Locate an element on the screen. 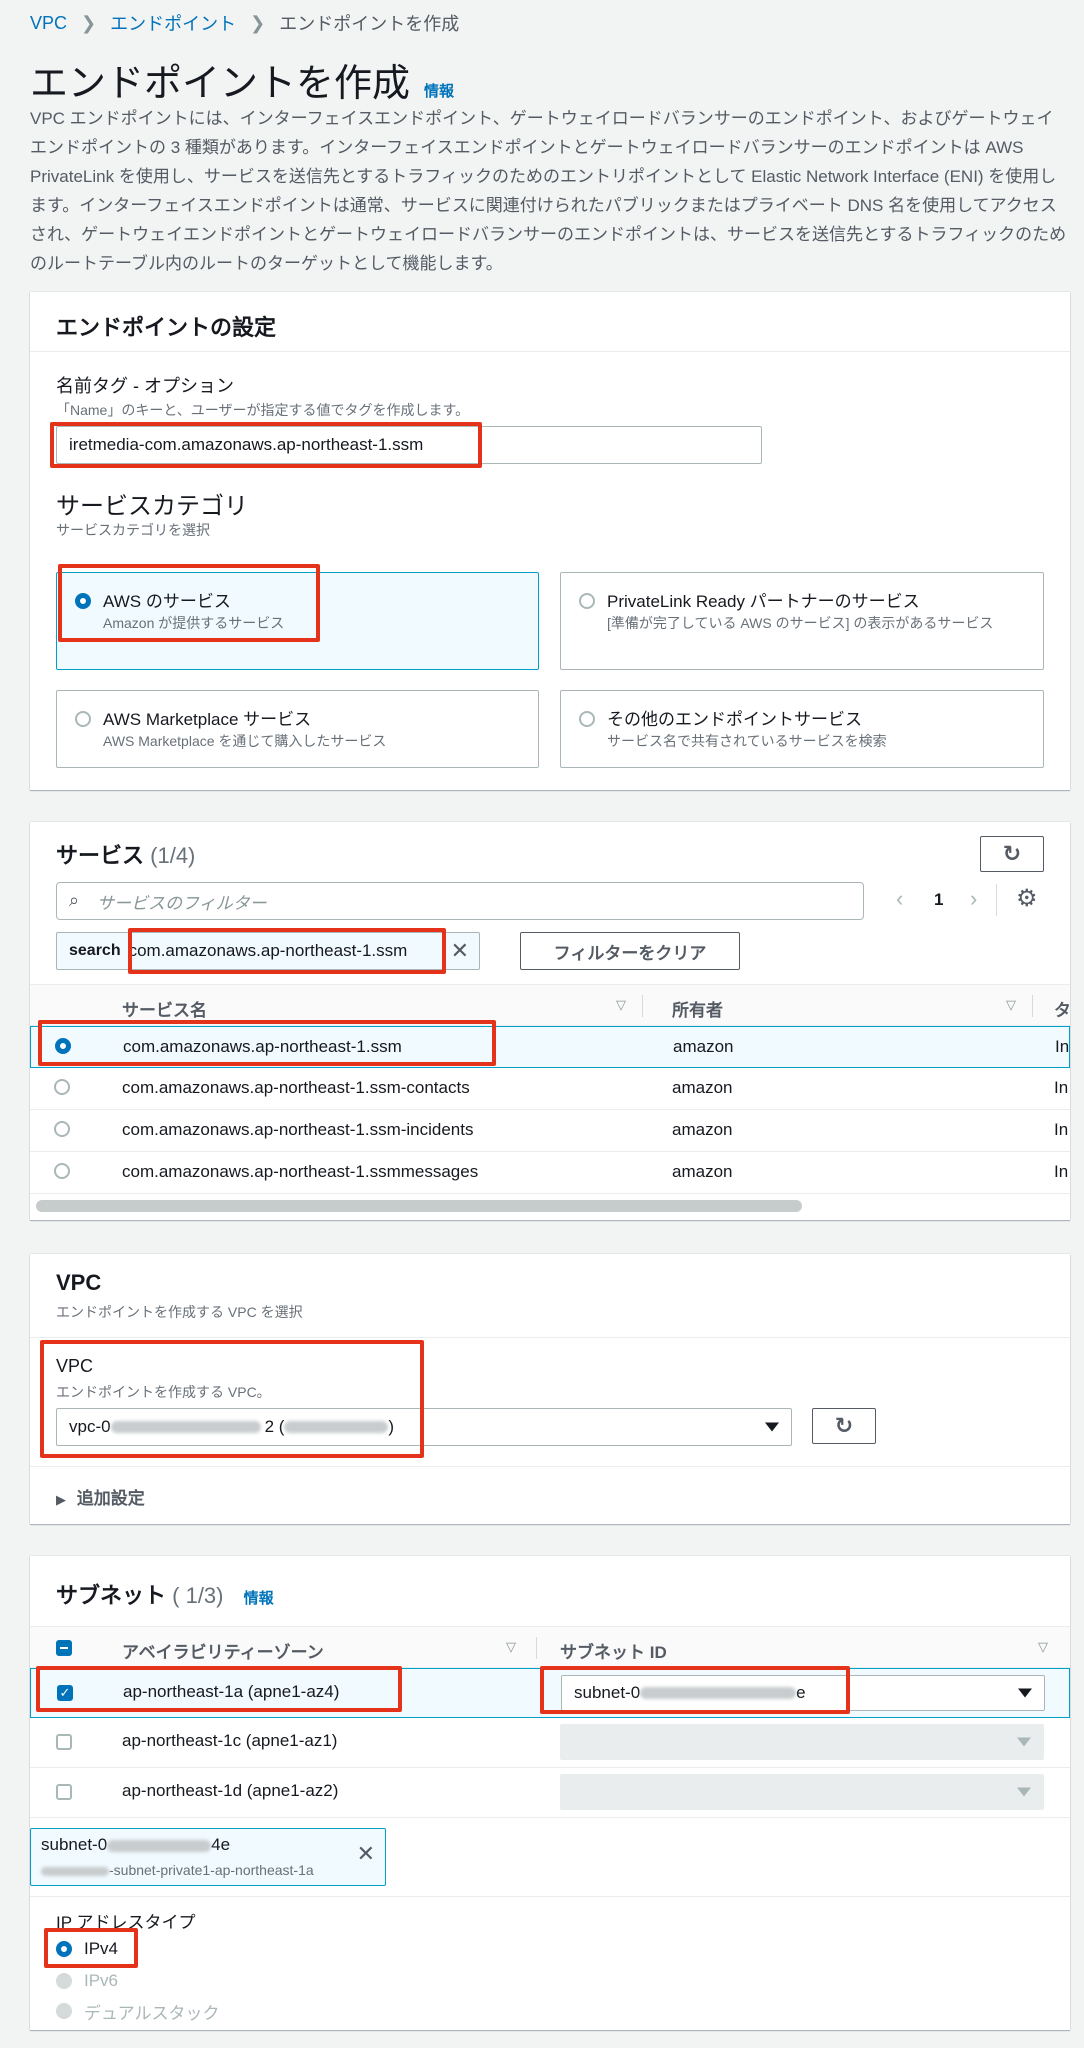 Image resolution: width=1084 pixels, height=2048 pixels. page-title-row: エンドポイントを作成 情報 is located at coordinates (242, 79).